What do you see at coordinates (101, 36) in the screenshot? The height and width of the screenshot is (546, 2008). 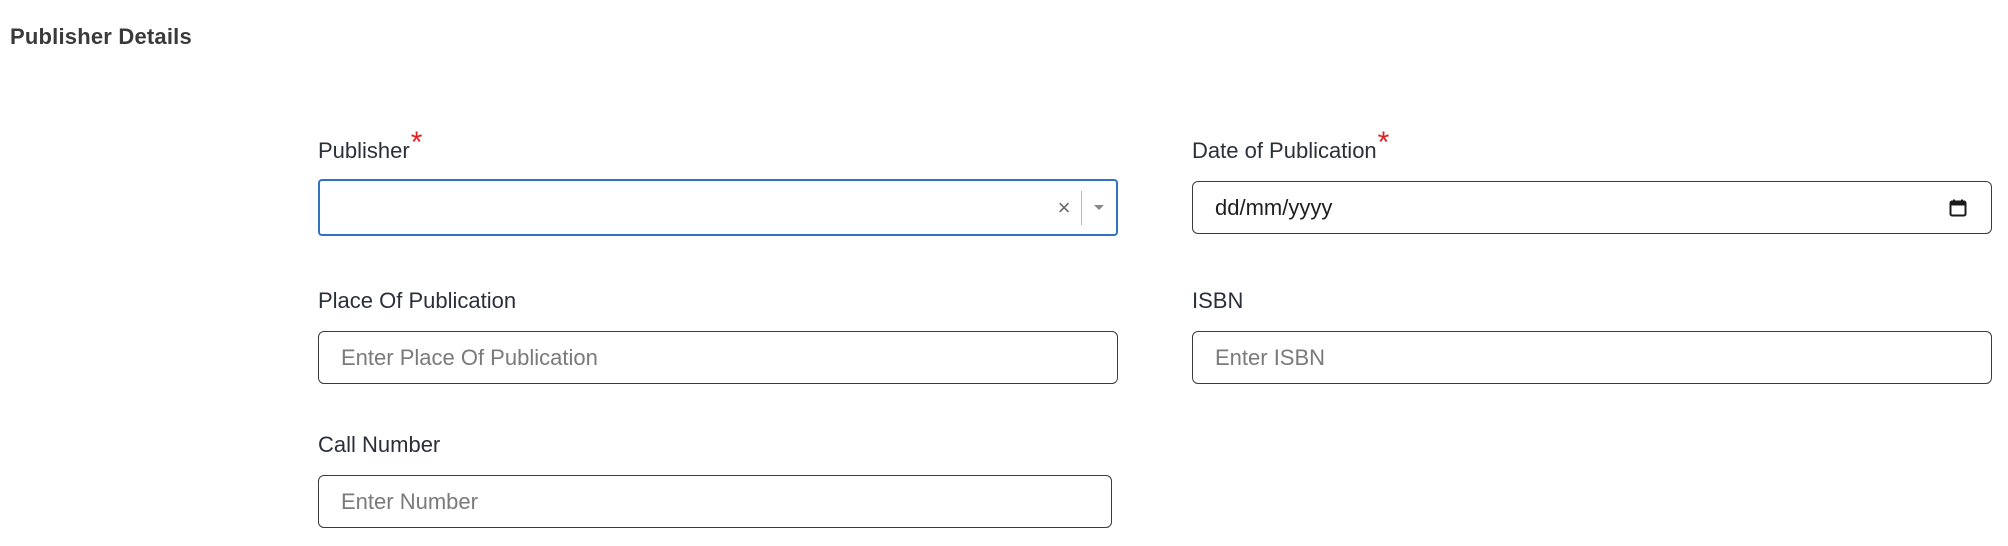 I see `section-title: Publisher Details` at bounding box center [101, 36].